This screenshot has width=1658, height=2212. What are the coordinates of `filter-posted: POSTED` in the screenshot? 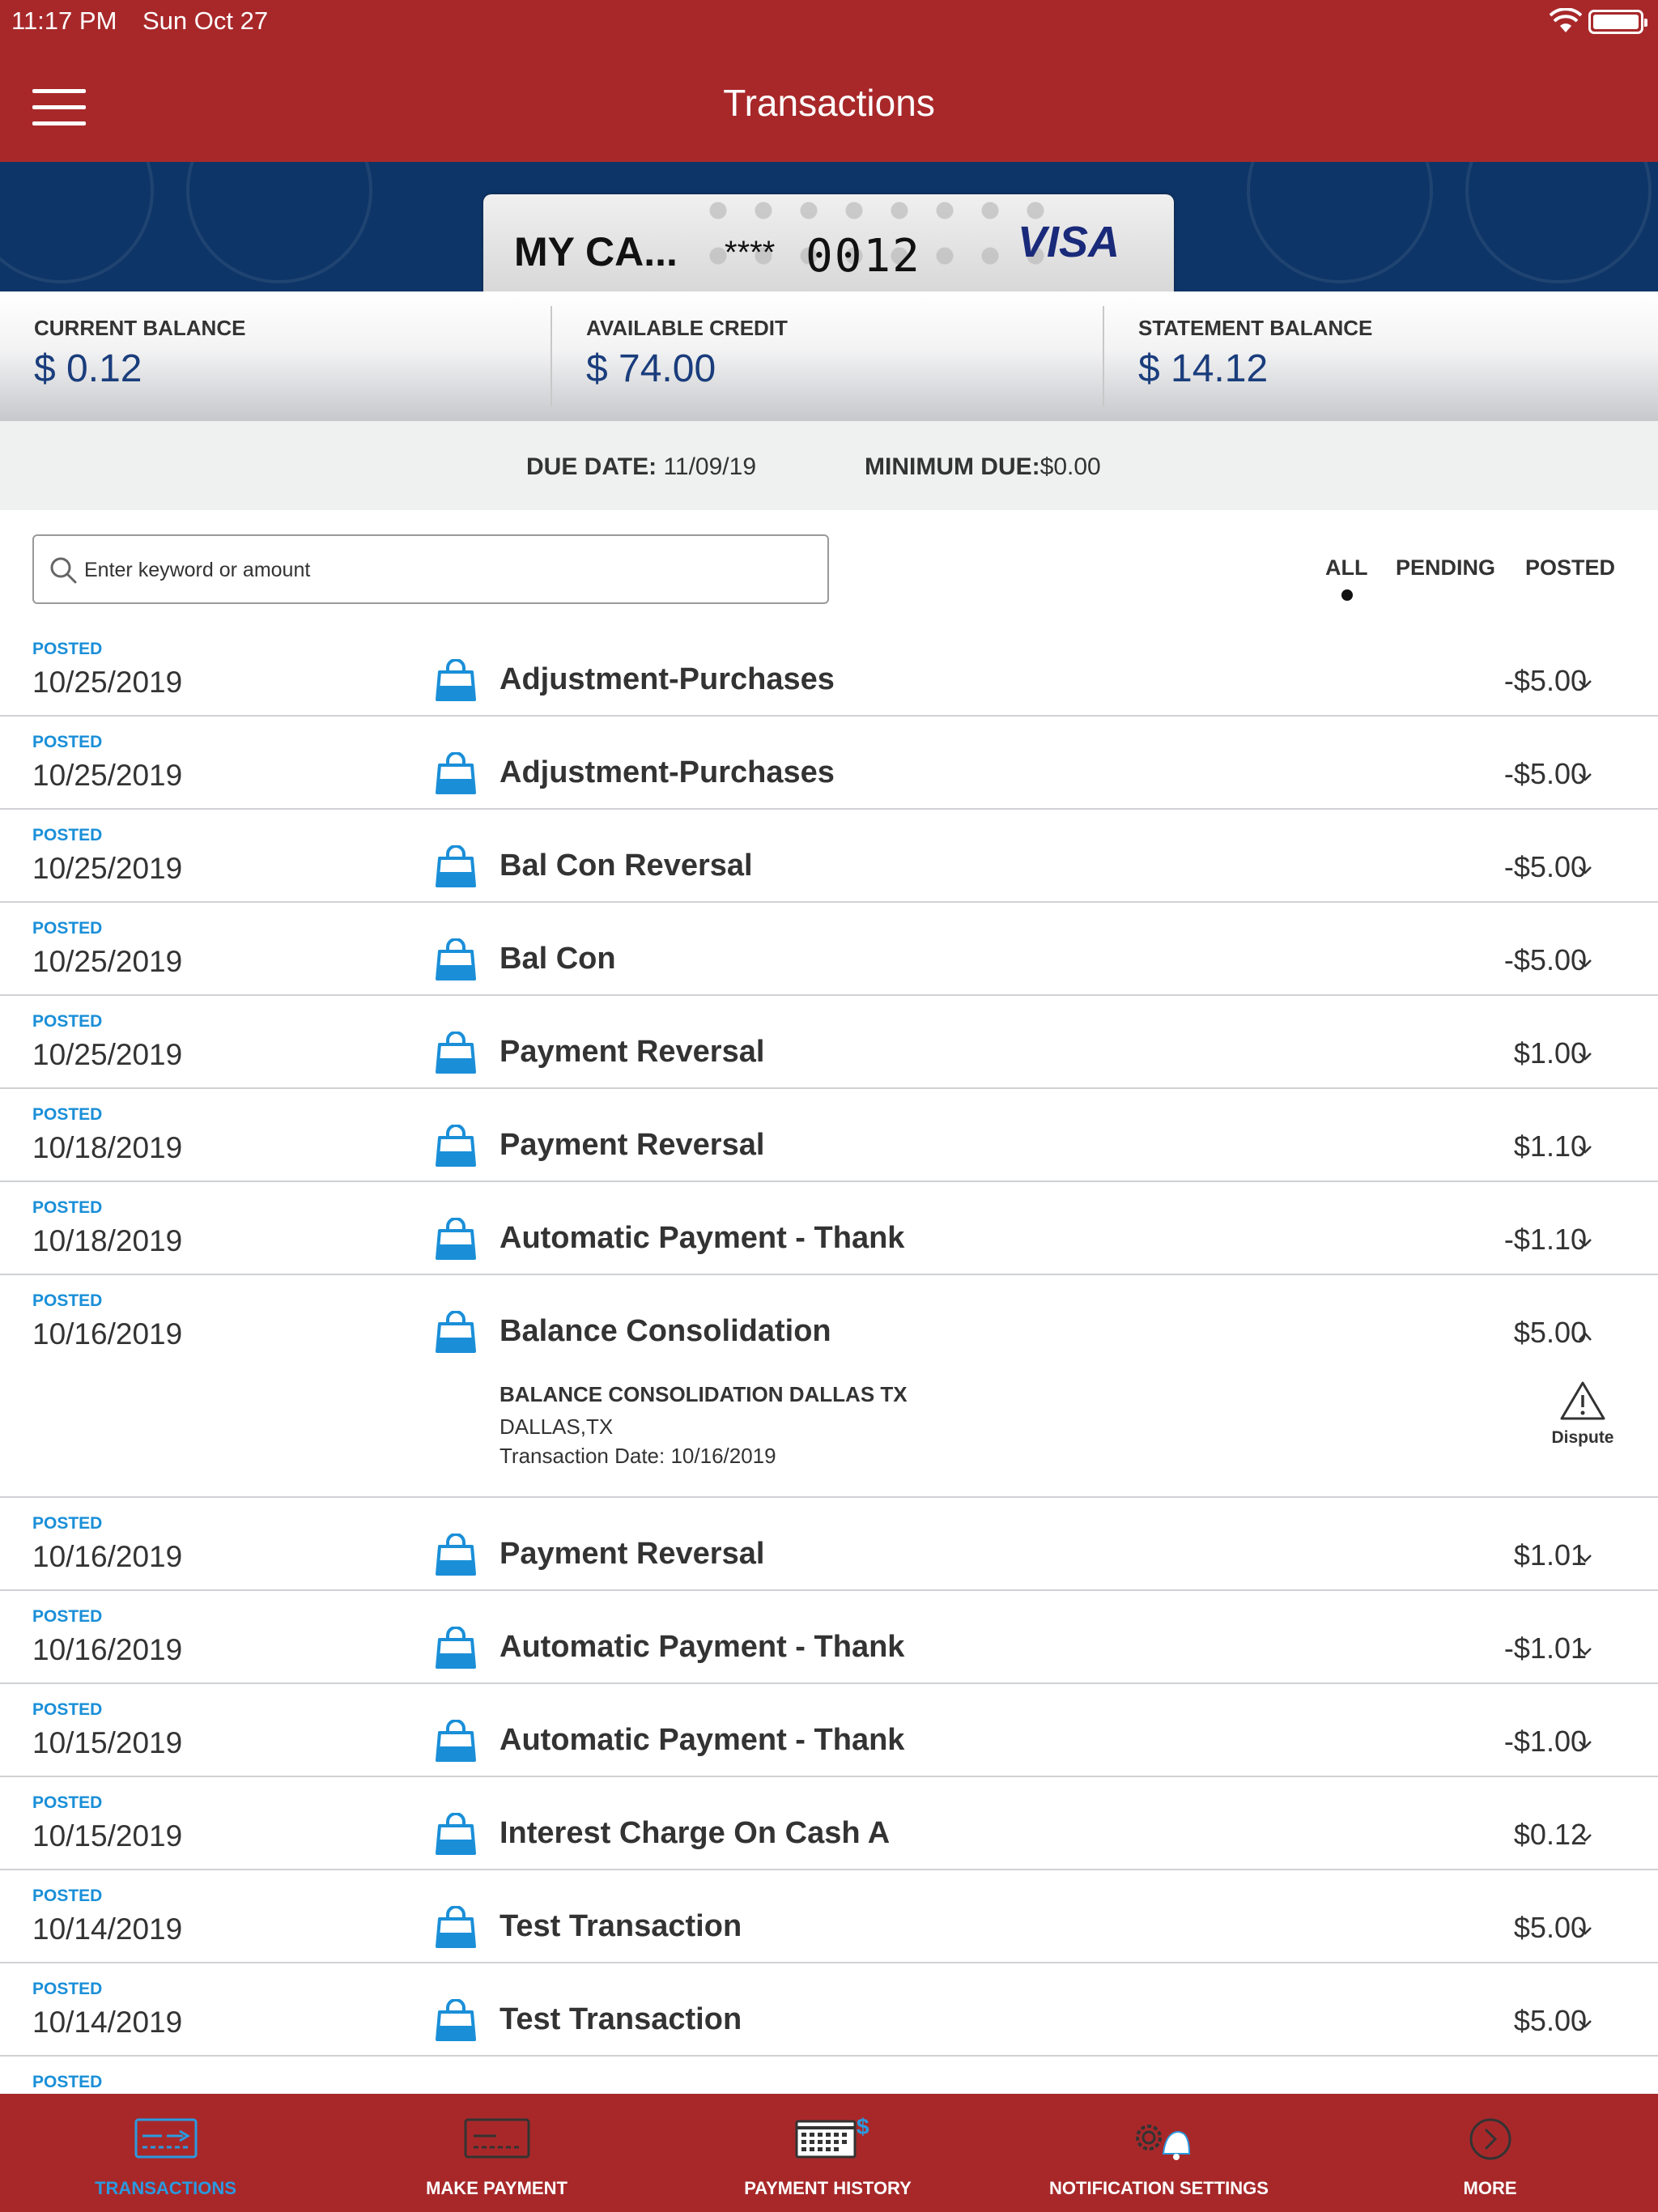 It's located at (1570, 568).